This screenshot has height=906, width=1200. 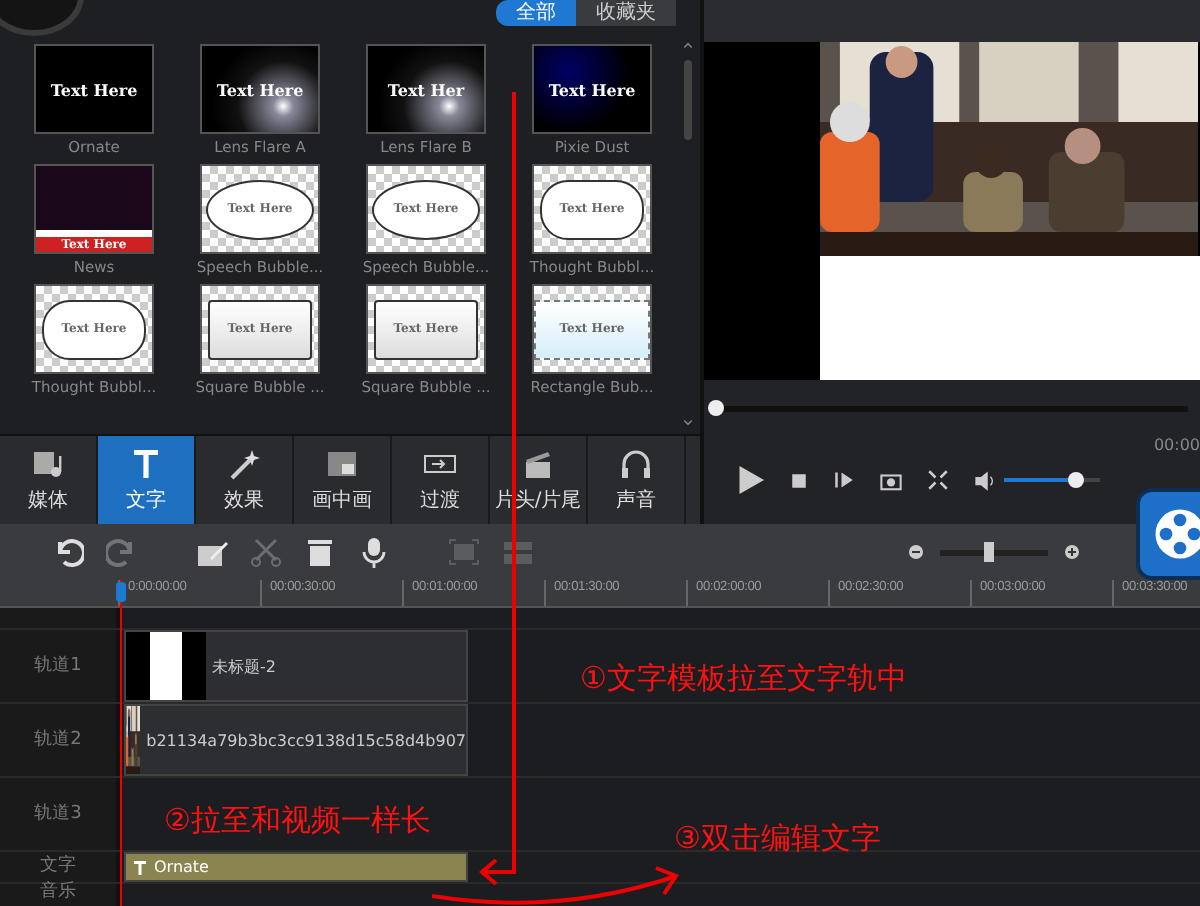 What do you see at coordinates (121, 592) in the screenshot?
I see `playhead-handle` at bounding box center [121, 592].